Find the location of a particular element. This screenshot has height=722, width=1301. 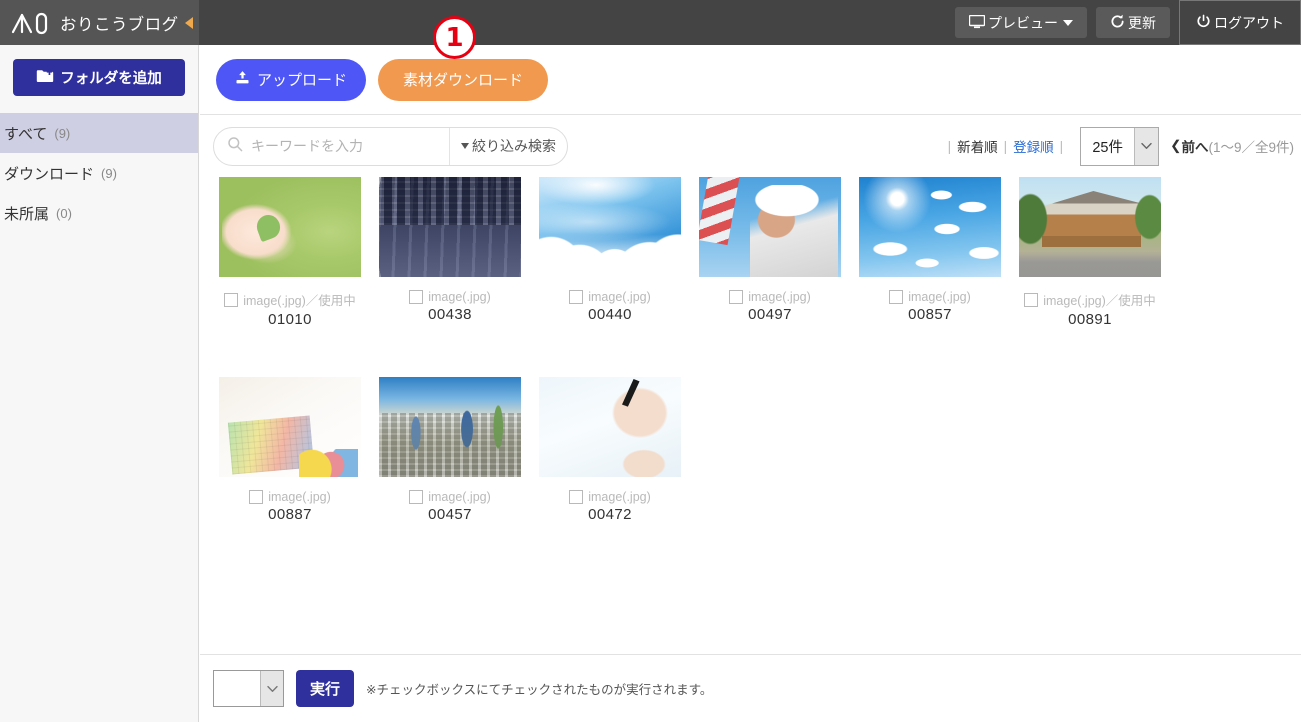

add-folder-button: フォルダを追加 is located at coordinates (99, 77).